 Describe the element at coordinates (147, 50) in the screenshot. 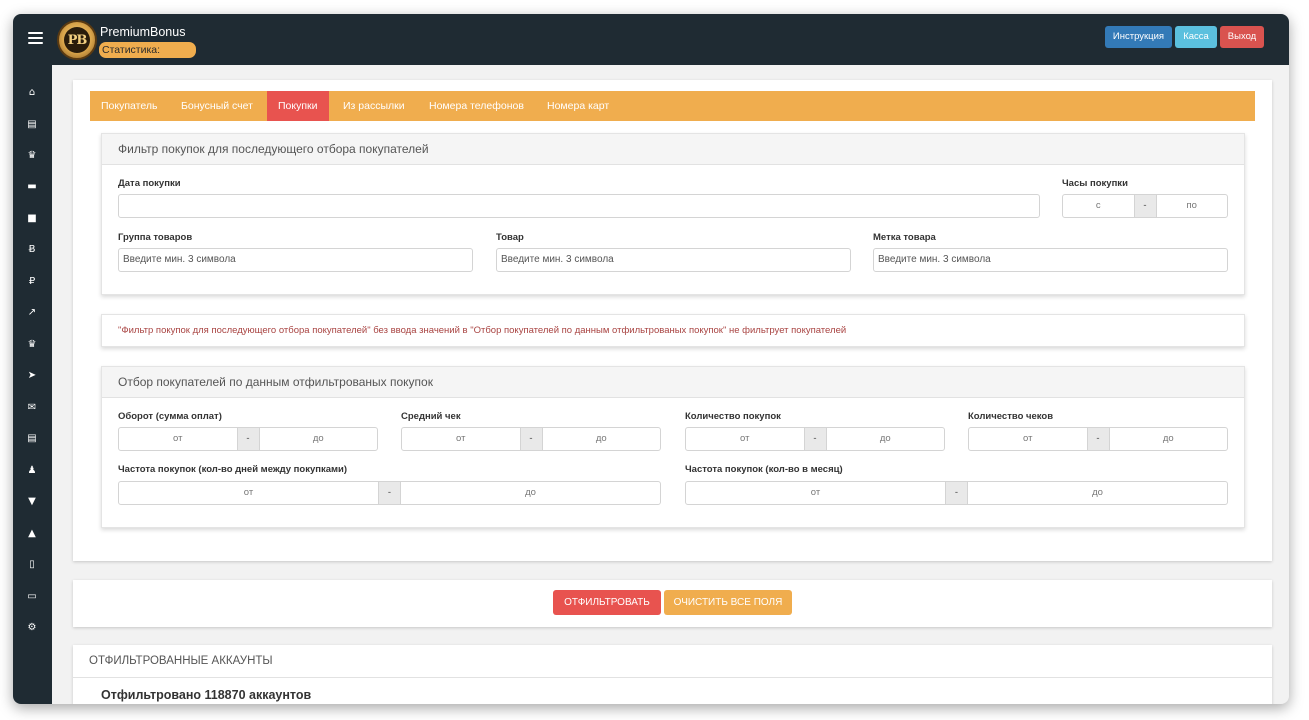

I see `statistics-badge: Статистика:` at that location.